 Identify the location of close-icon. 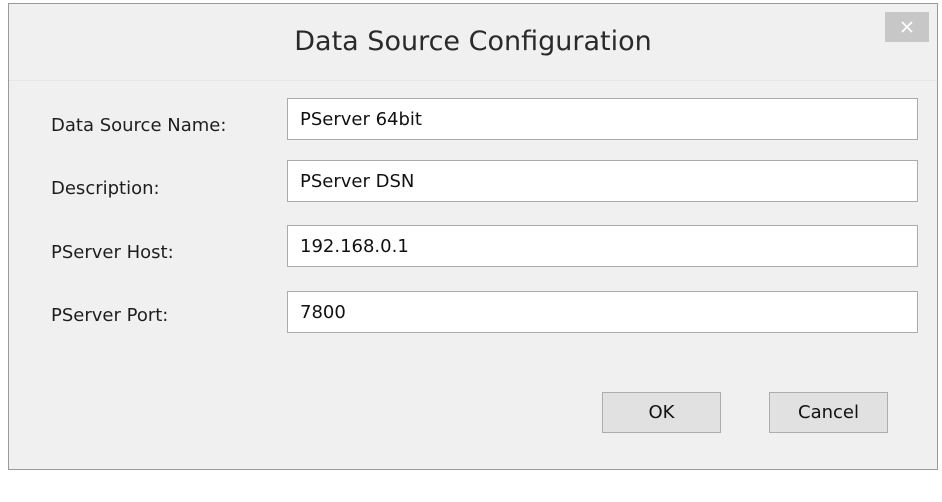
(907, 27).